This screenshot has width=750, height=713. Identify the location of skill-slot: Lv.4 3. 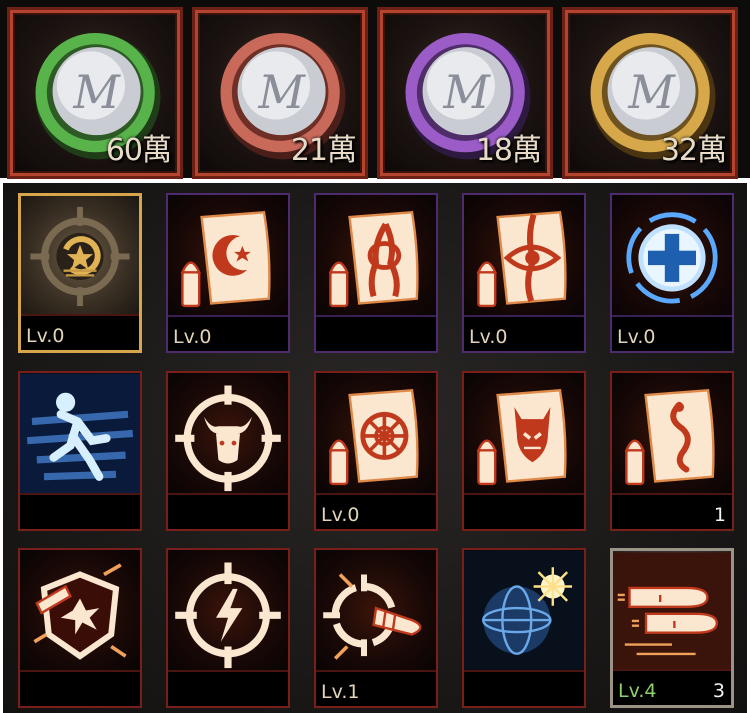
(672, 628).